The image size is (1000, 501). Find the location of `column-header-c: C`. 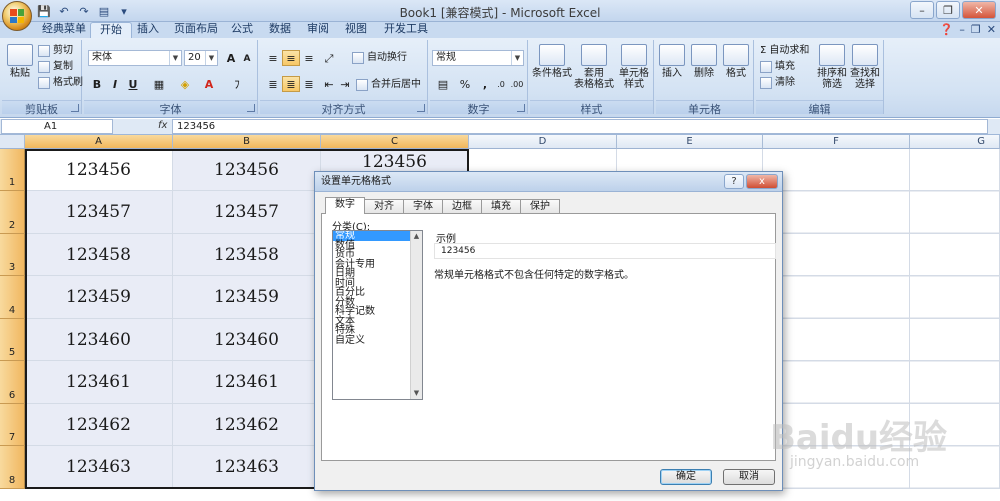

column-header-c: C is located at coordinates (395, 142).